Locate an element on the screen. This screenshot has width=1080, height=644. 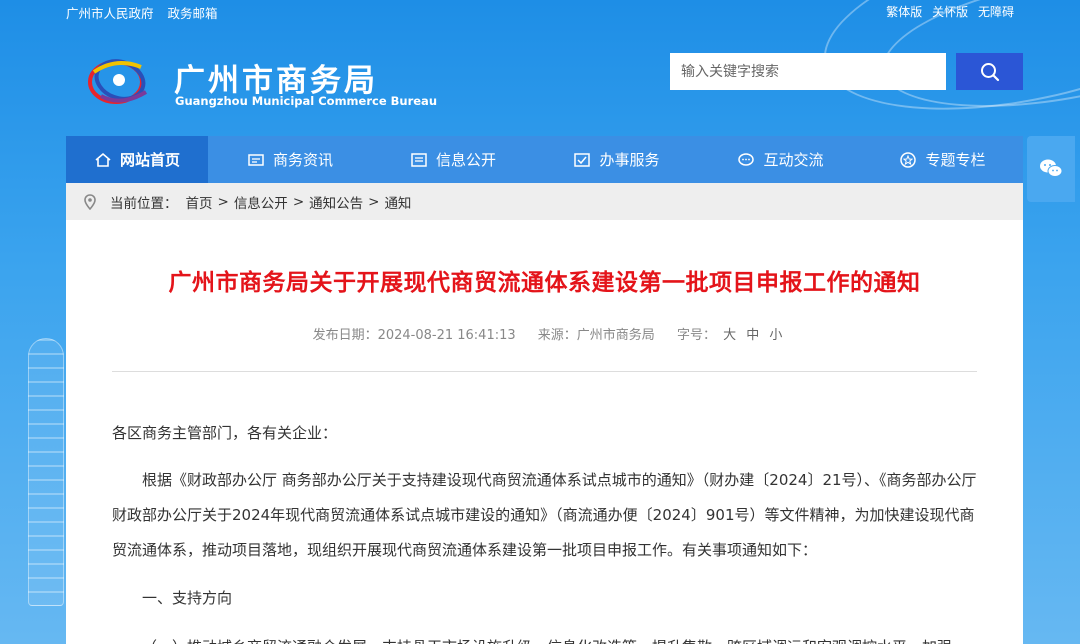
home-icon is located at coordinates (103, 159).